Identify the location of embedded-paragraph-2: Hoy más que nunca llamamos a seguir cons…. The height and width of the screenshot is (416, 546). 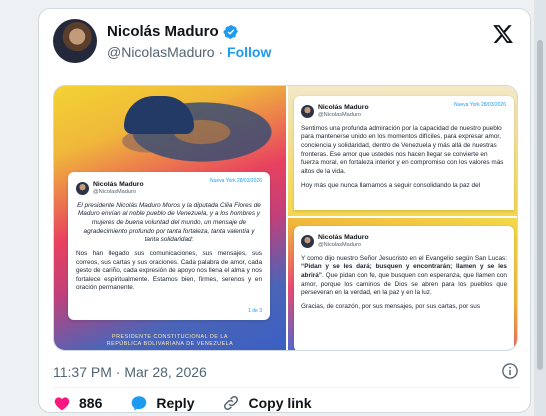
(391, 185).